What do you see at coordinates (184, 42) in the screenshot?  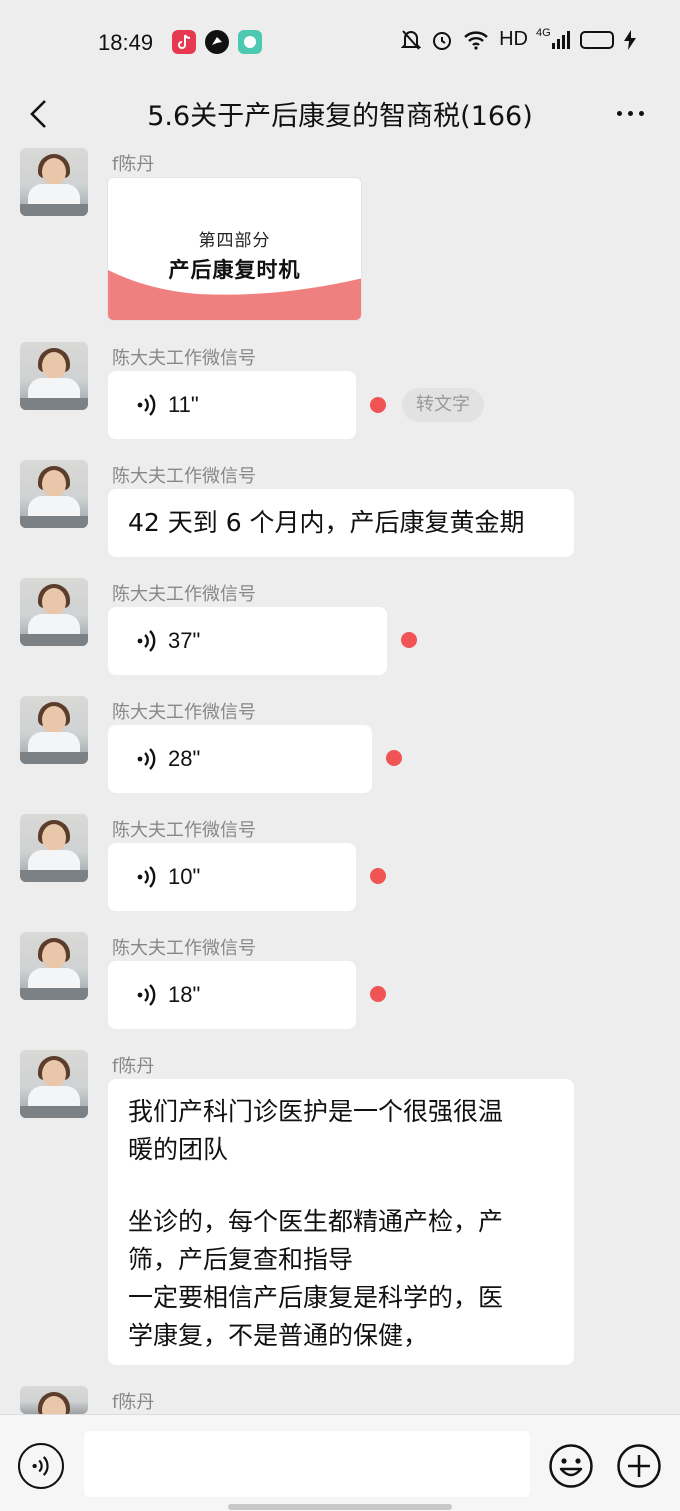 I see `tiktok-icon` at bounding box center [184, 42].